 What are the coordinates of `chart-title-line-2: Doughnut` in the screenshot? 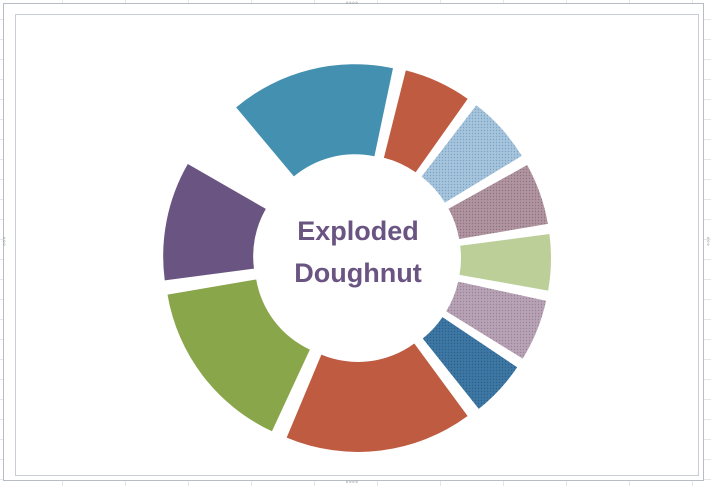 It's located at (357, 273).